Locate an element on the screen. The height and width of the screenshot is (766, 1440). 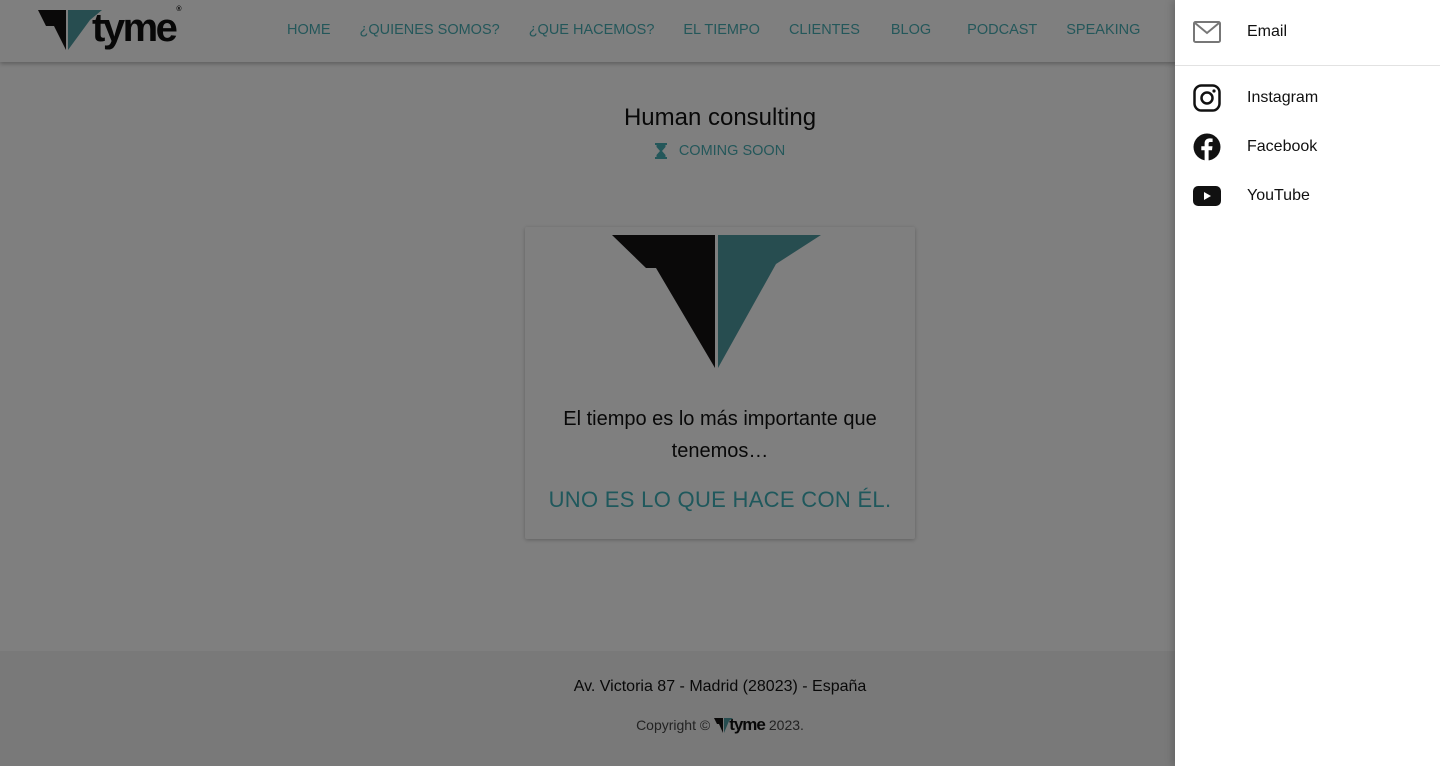
drawer-item-label: YouTube is located at coordinates (1278, 195).